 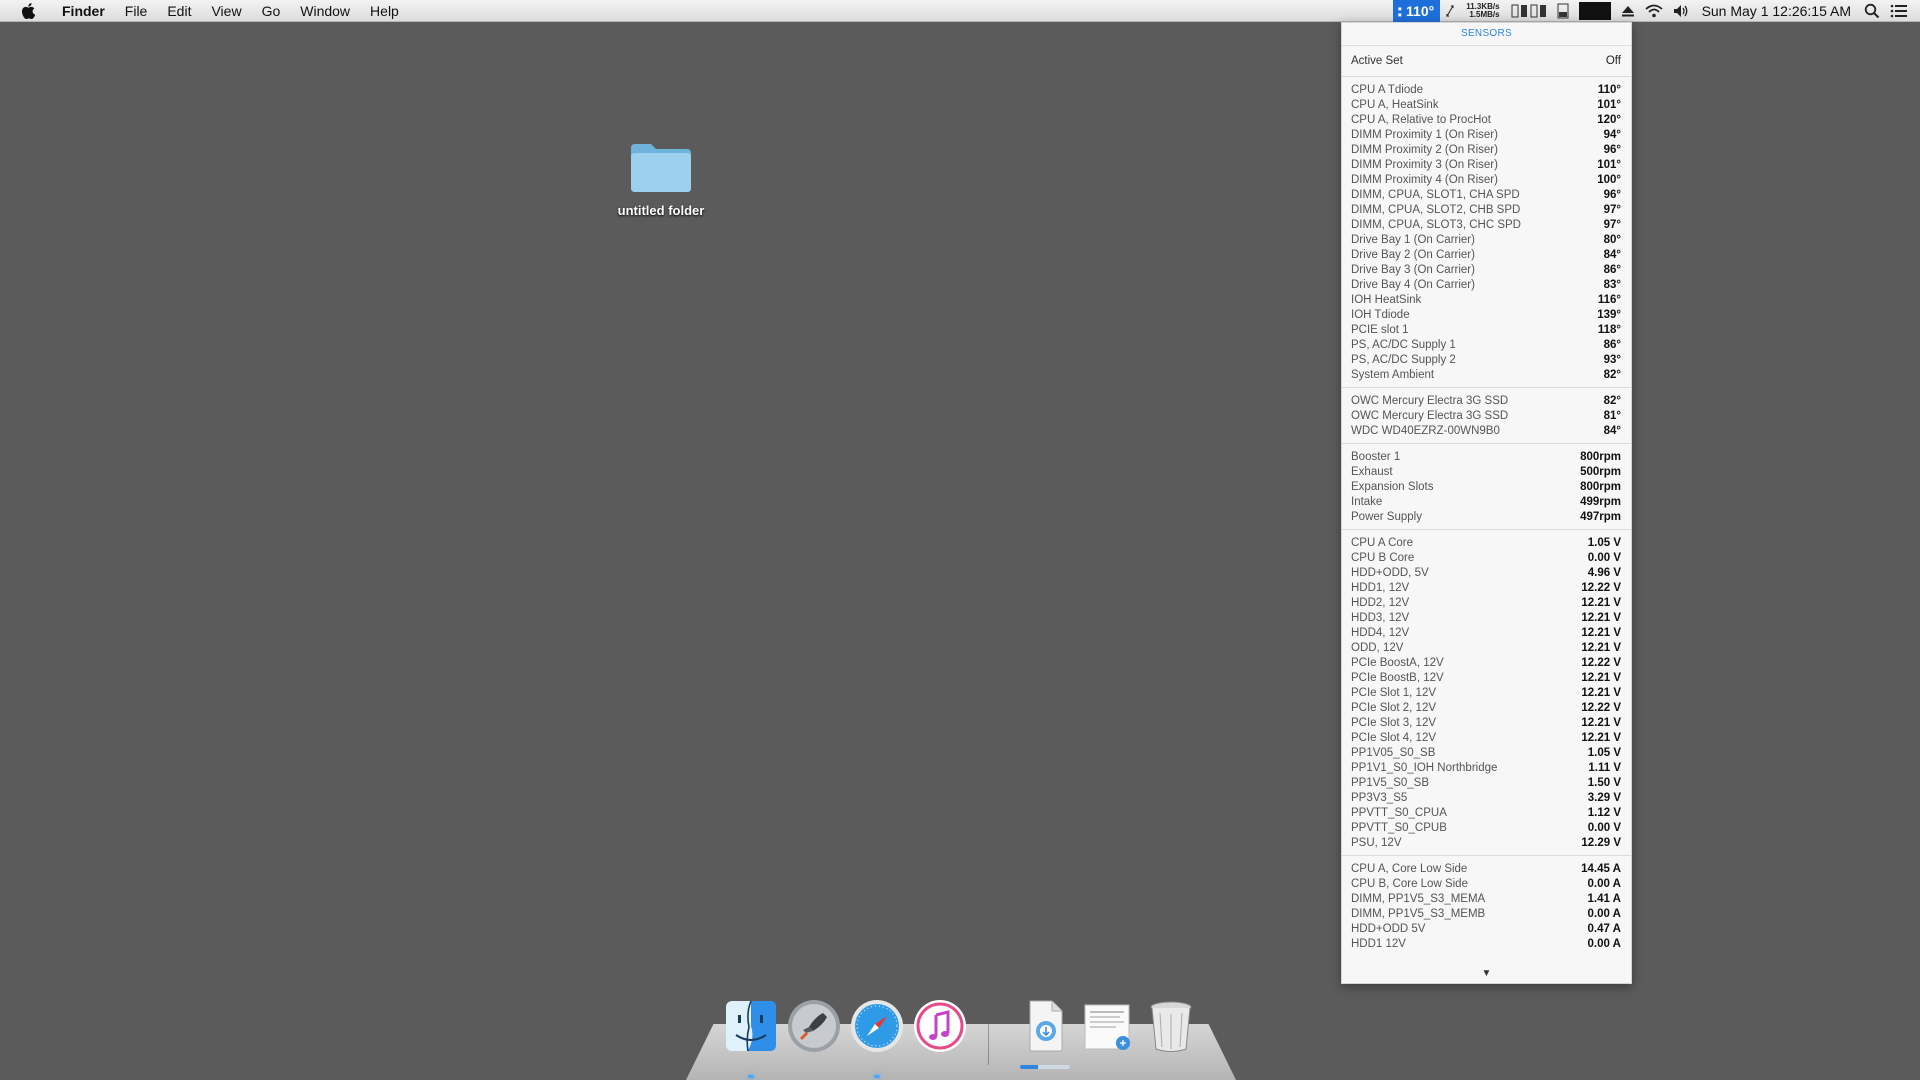 What do you see at coordinates (1486, 225) in the screenshot?
I see `sensor-row: DIMM, CPUA, SLOT3, CHC SPD 97°` at bounding box center [1486, 225].